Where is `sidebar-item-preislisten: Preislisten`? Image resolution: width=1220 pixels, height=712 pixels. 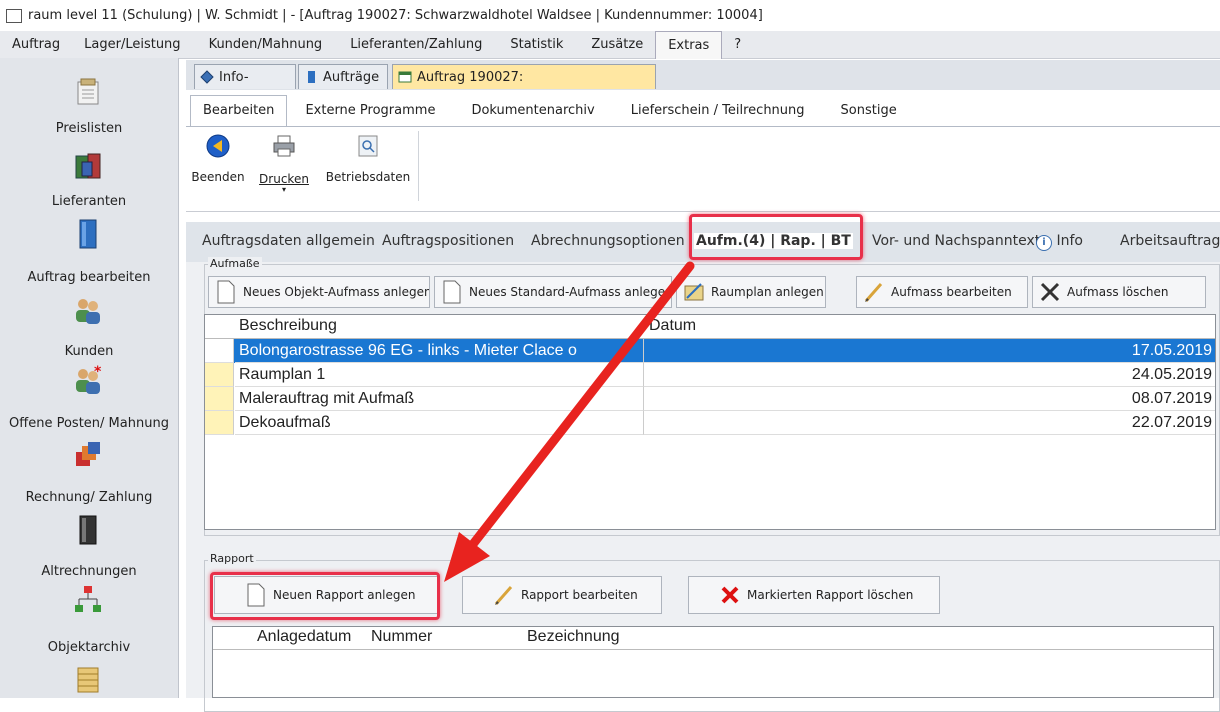
sidebar-item-preislisten: Preislisten is located at coordinates (89, 128).